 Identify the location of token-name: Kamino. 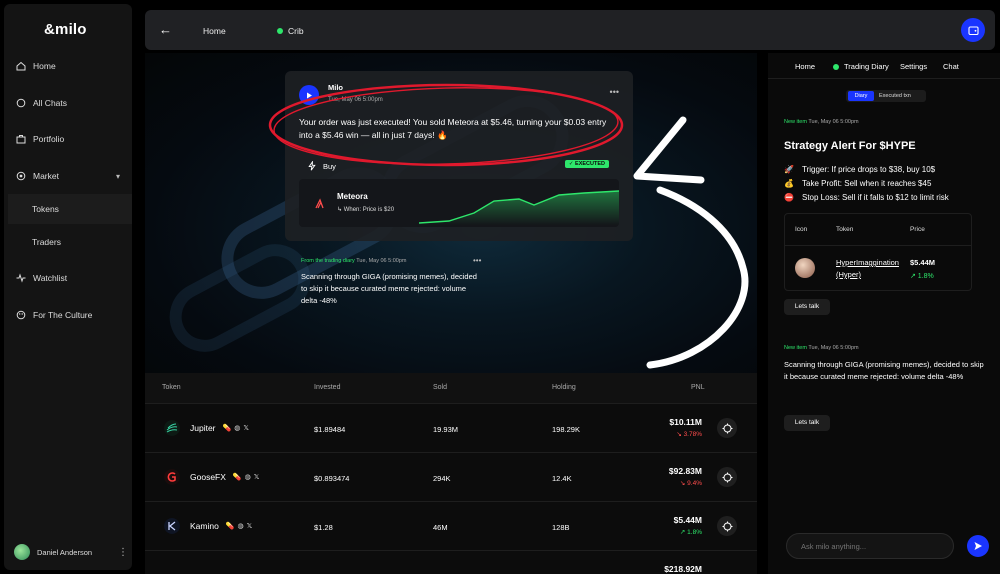
(204, 526).